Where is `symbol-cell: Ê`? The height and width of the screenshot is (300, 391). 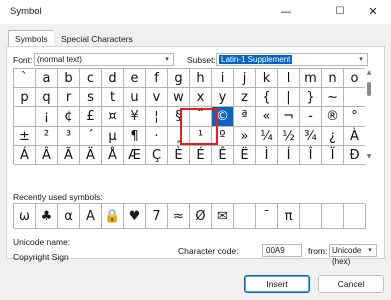
symbol-cell: Ê is located at coordinates (223, 155).